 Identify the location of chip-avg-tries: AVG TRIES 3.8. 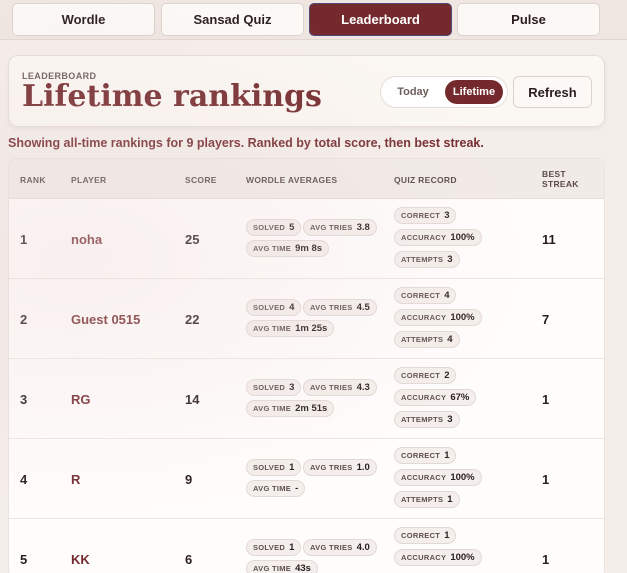
(340, 227).